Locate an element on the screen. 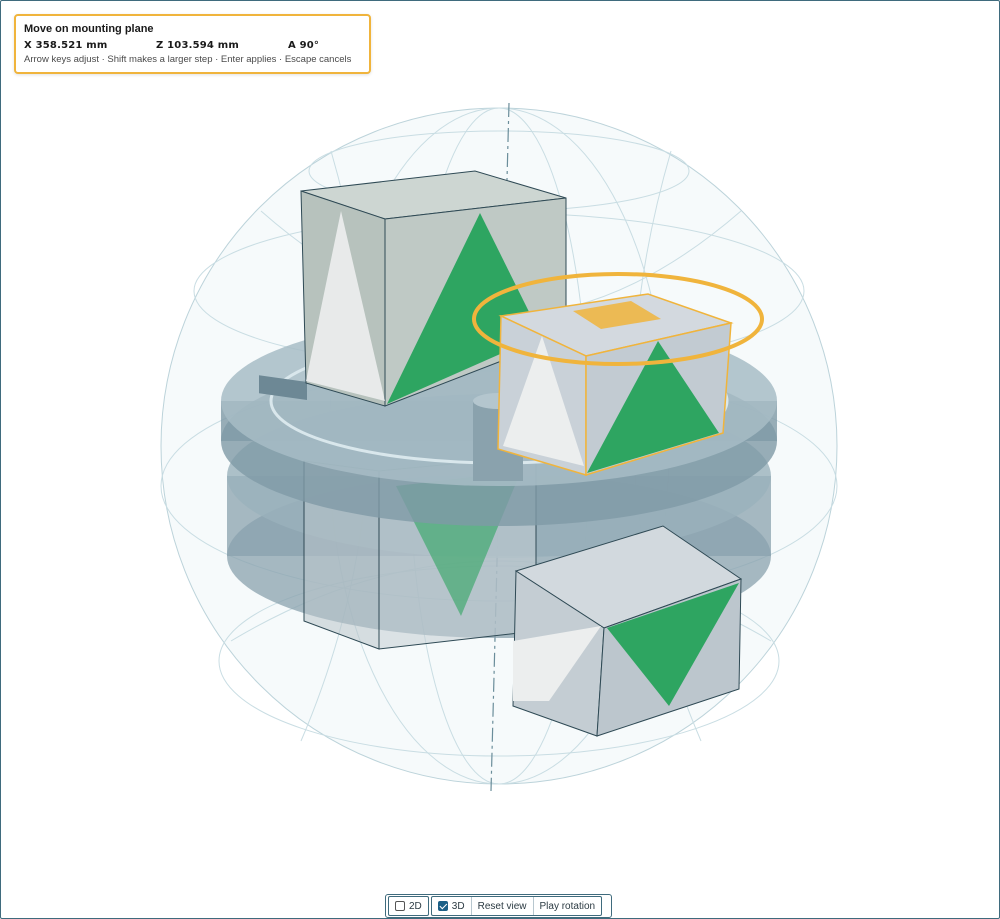  toolbar-group-3d: 3D Reset view Play rotation is located at coordinates (516, 906).